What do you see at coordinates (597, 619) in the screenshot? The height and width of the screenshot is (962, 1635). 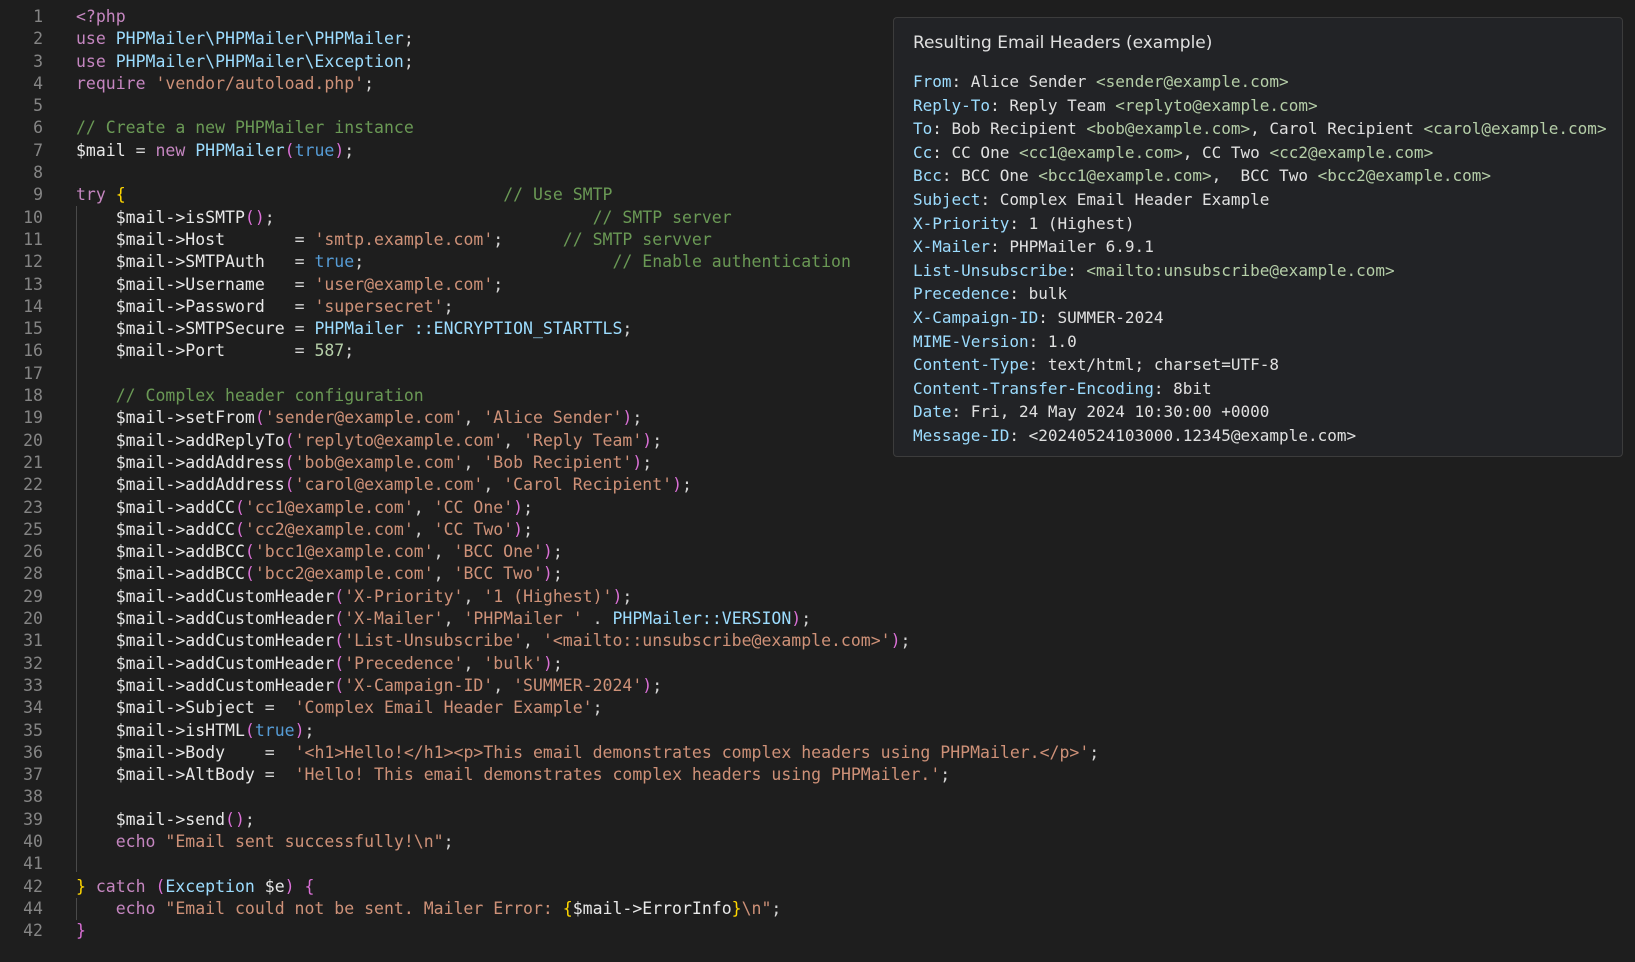 I see `code-token: .` at bounding box center [597, 619].